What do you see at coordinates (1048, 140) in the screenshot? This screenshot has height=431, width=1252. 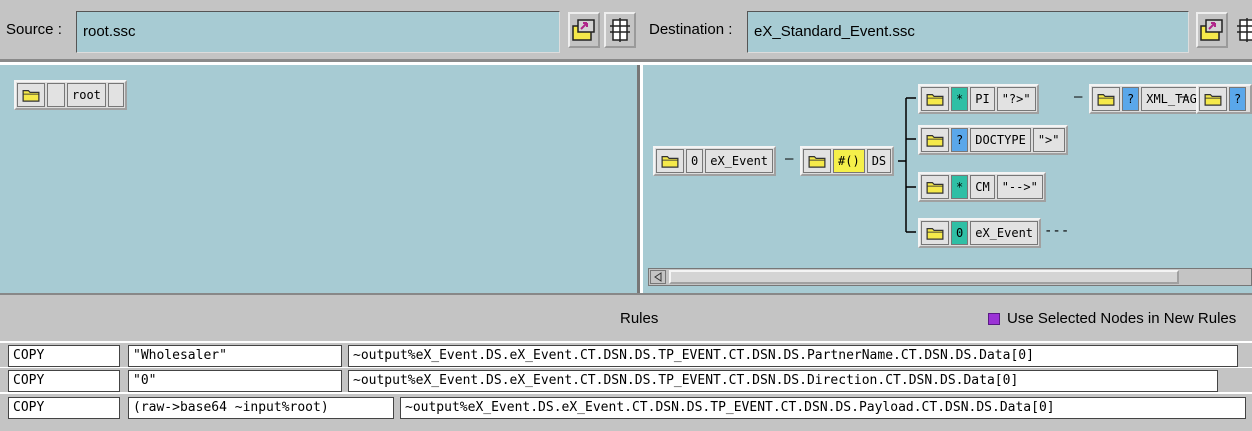 I see `delimiter-cell: ">"` at bounding box center [1048, 140].